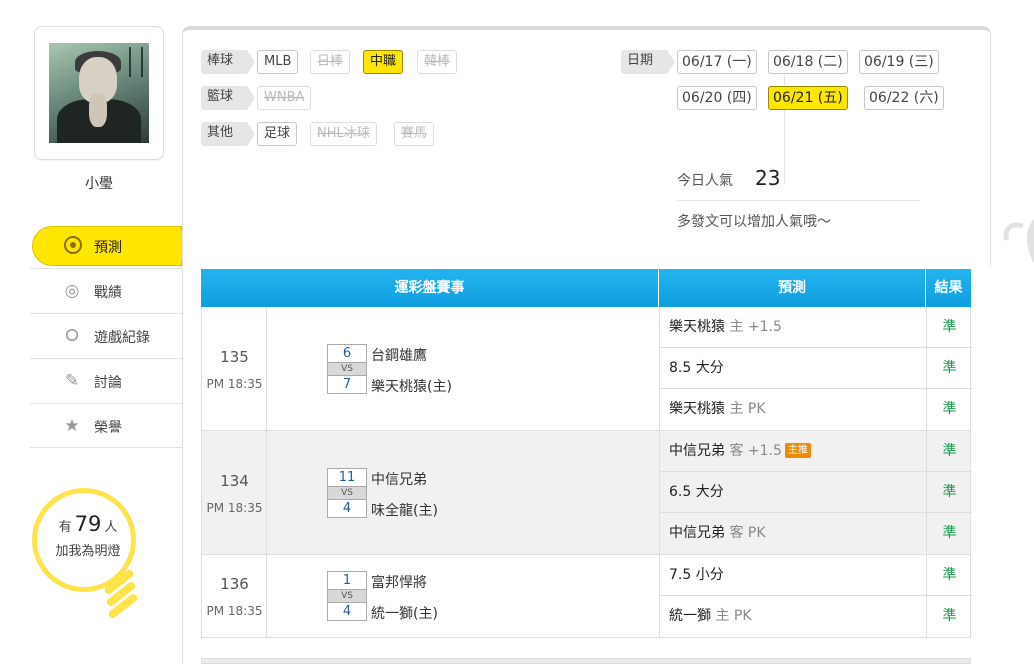 This screenshot has height=664, width=1034. Describe the element at coordinates (278, 62) in the screenshot. I see `league-mlb: MLB` at that location.